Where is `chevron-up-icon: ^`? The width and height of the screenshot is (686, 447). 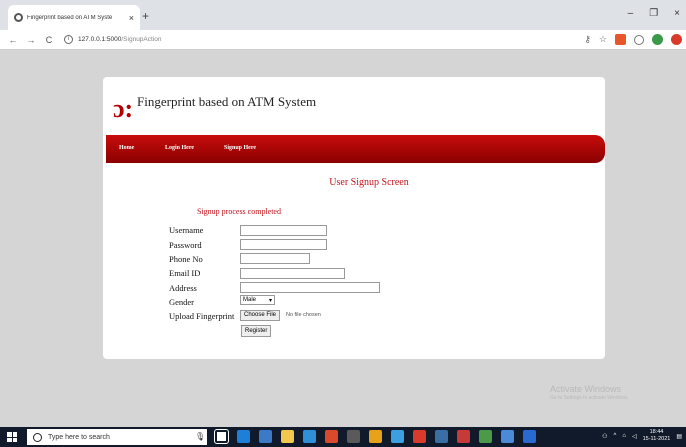 chevron-up-icon: ^ is located at coordinates (615, 436).